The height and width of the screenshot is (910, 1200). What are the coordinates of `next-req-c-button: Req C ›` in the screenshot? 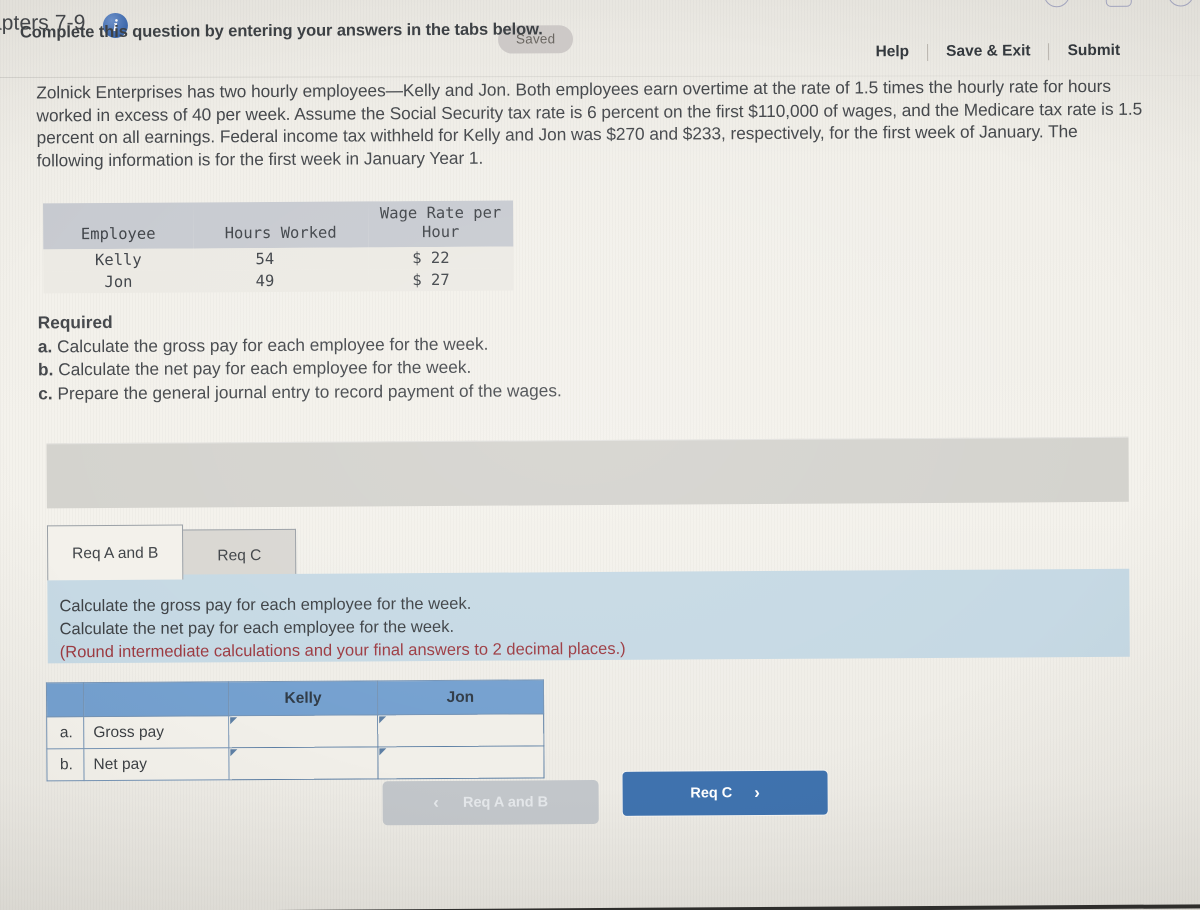 It's located at (725, 793).